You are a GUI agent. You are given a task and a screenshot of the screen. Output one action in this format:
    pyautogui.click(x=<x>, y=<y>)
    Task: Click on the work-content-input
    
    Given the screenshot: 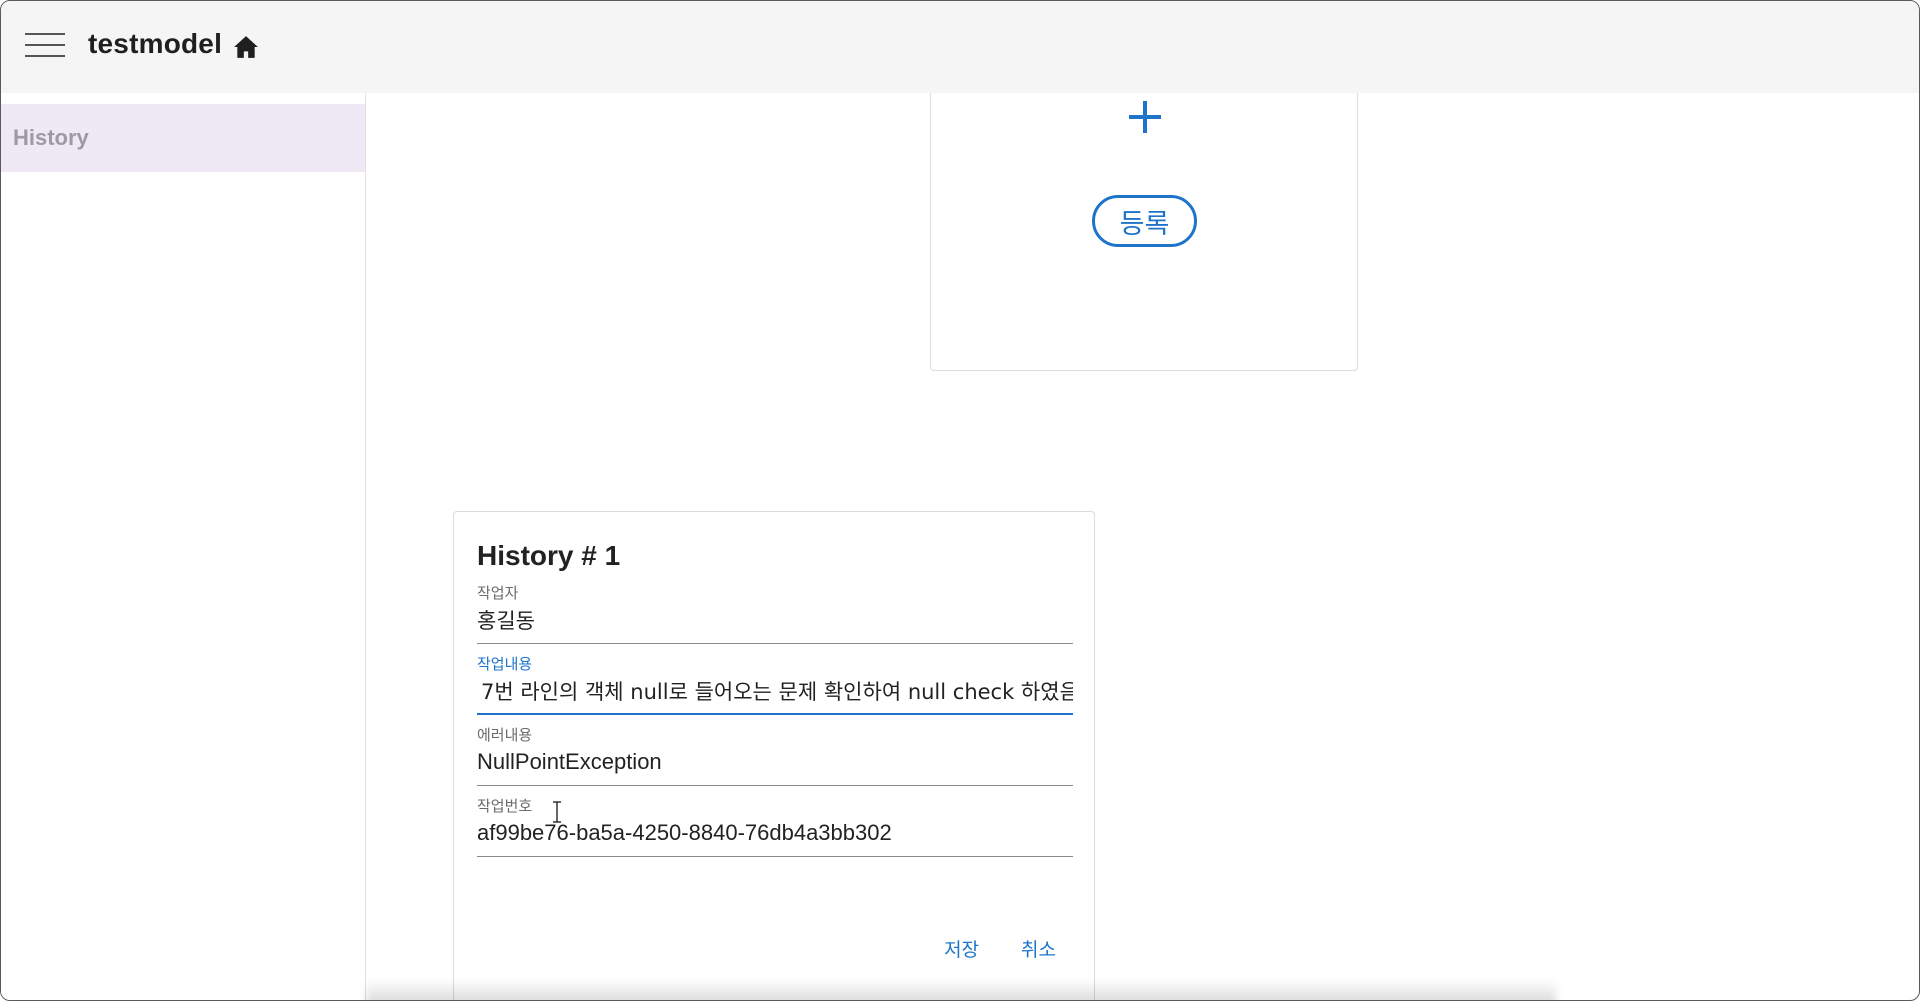 What is the action you would take?
    pyautogui.click(x=775, y=691)
    